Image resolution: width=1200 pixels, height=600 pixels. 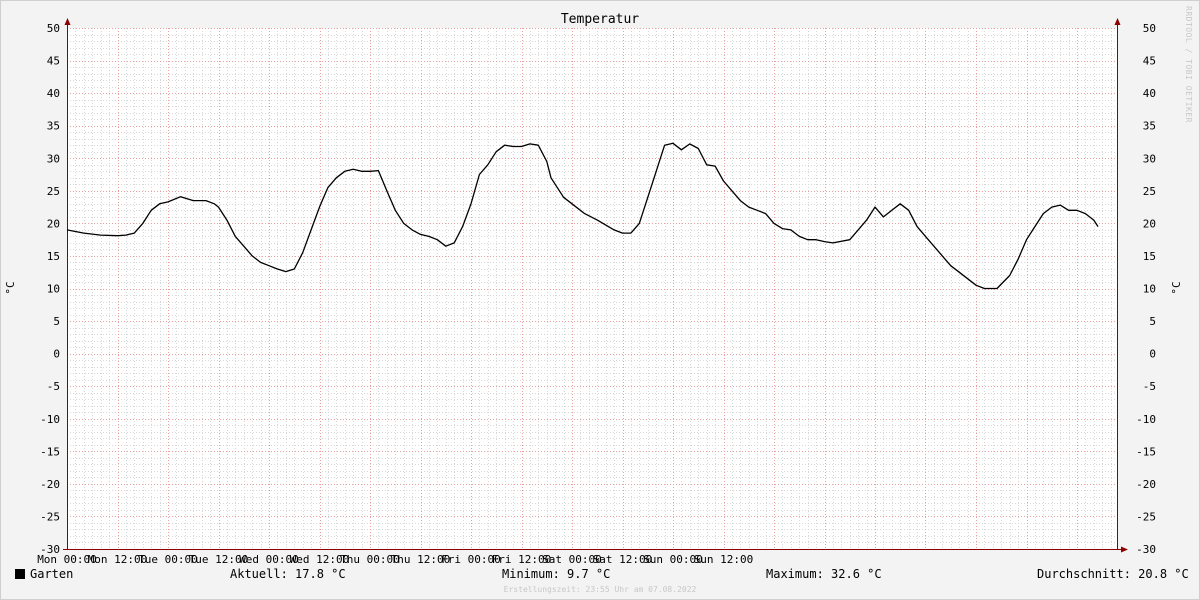 I want to click on legend-series: Garten, so click(x=44, y=574).